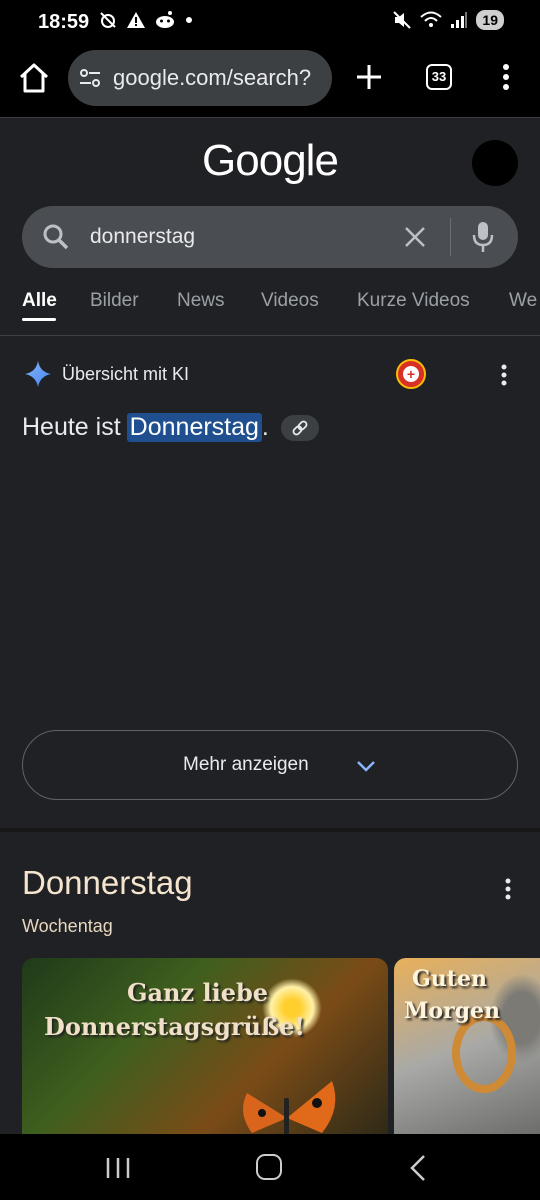  Describe the element at coordinates (126, 374) in the screenshot. I see `ai-overview-title: Übersicht mit KI` at that location.